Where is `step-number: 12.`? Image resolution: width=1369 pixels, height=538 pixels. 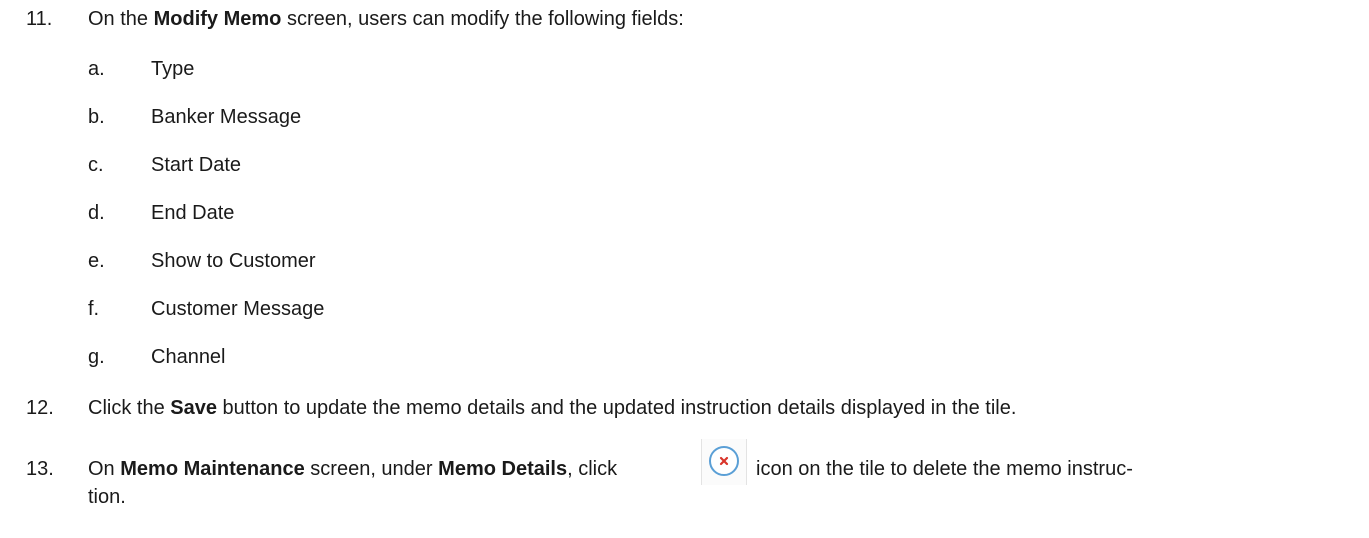
step-number: 12. is located at coordinates (40, 408).